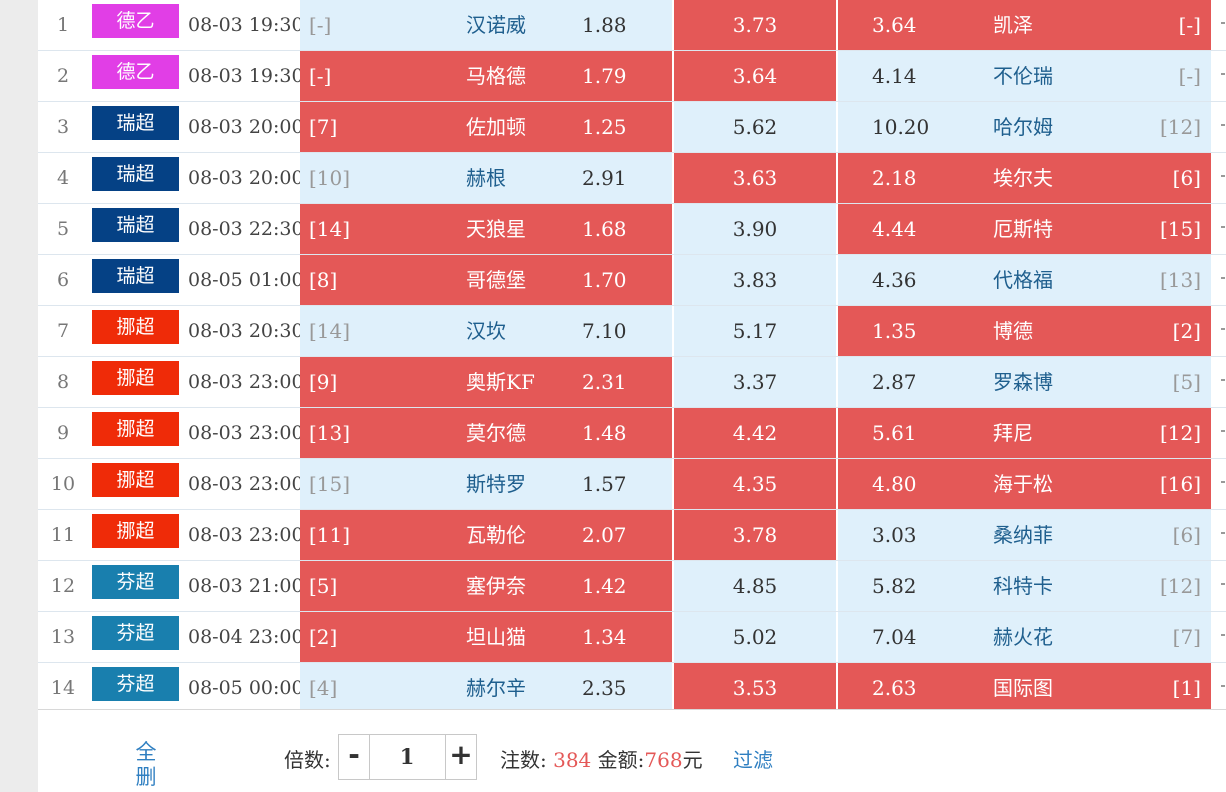 The image size is (1226, 792). I want to click on away-win-cell: 3.03 桑纳菲 [6], so click(1024, 535).